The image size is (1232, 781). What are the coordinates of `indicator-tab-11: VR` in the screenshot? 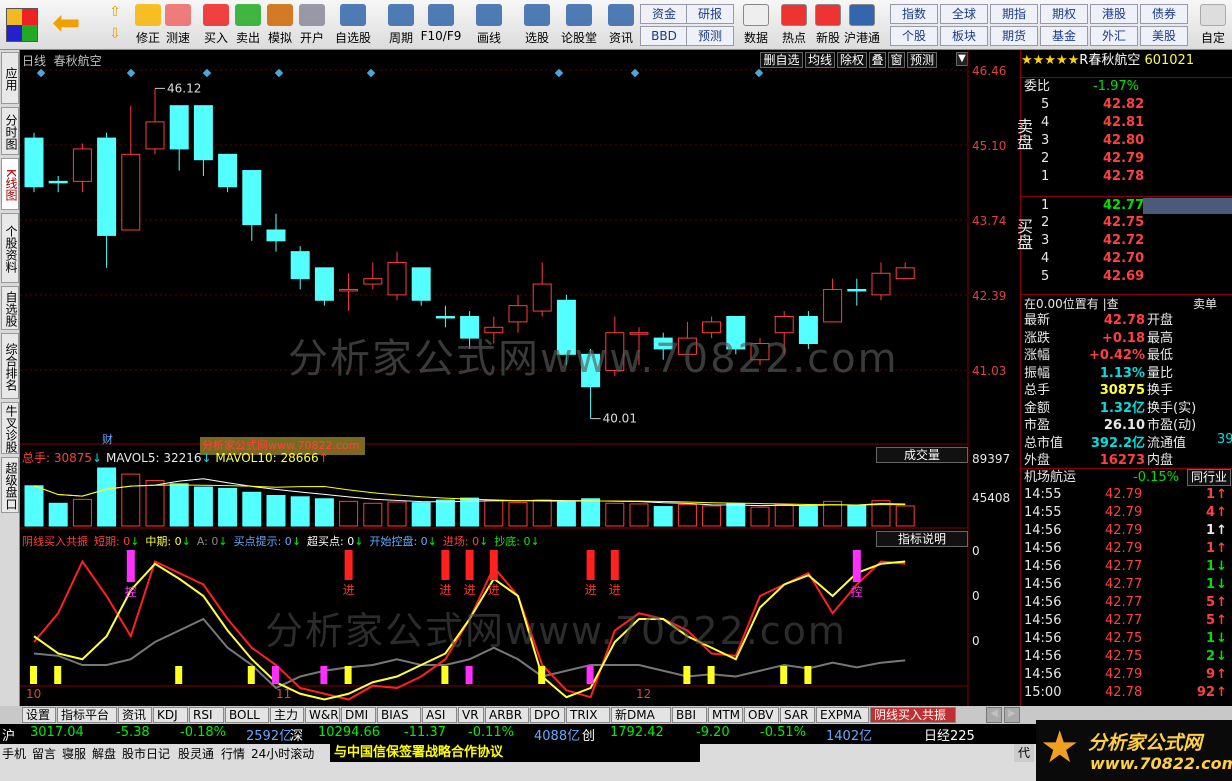 It's located at (471, 715).